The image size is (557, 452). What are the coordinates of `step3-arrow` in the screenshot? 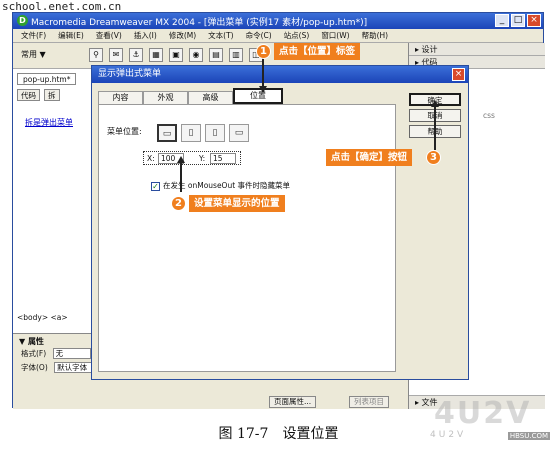 It's located at (435, 127).